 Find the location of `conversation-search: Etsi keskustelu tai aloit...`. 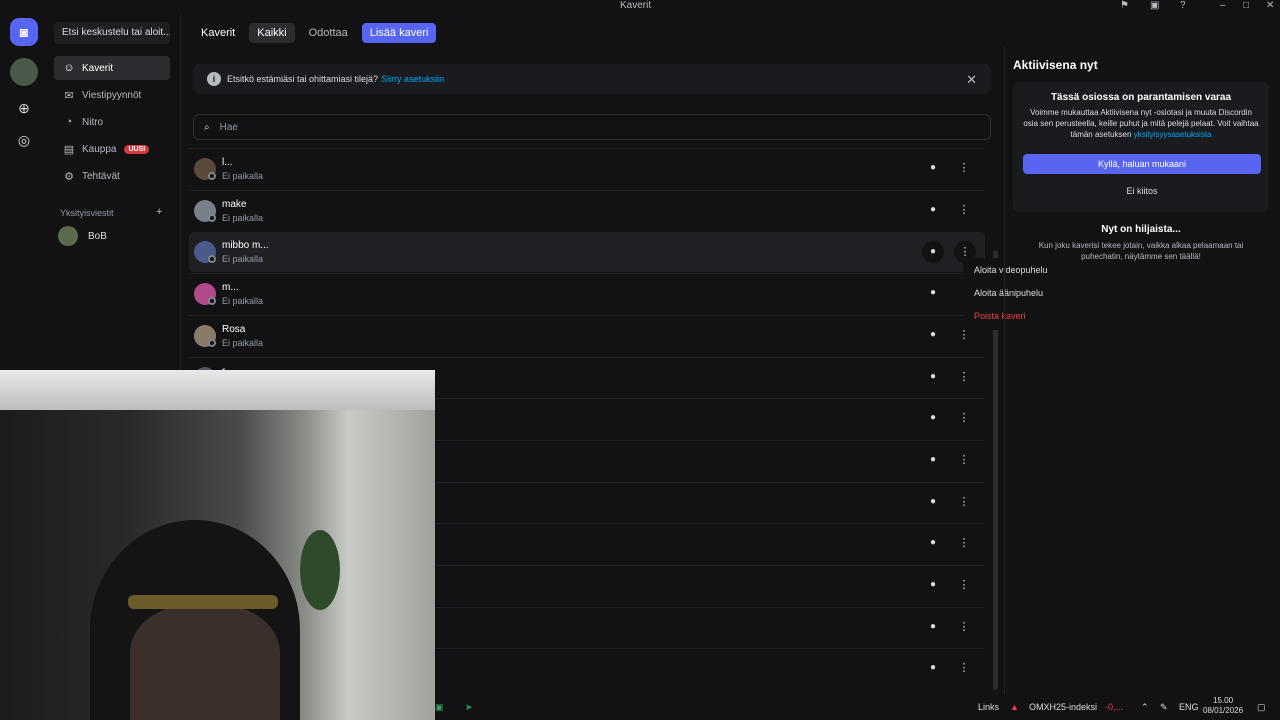

conversation-search: Etsi keskustelu tai aloit... is located at coordinates (112, 33).